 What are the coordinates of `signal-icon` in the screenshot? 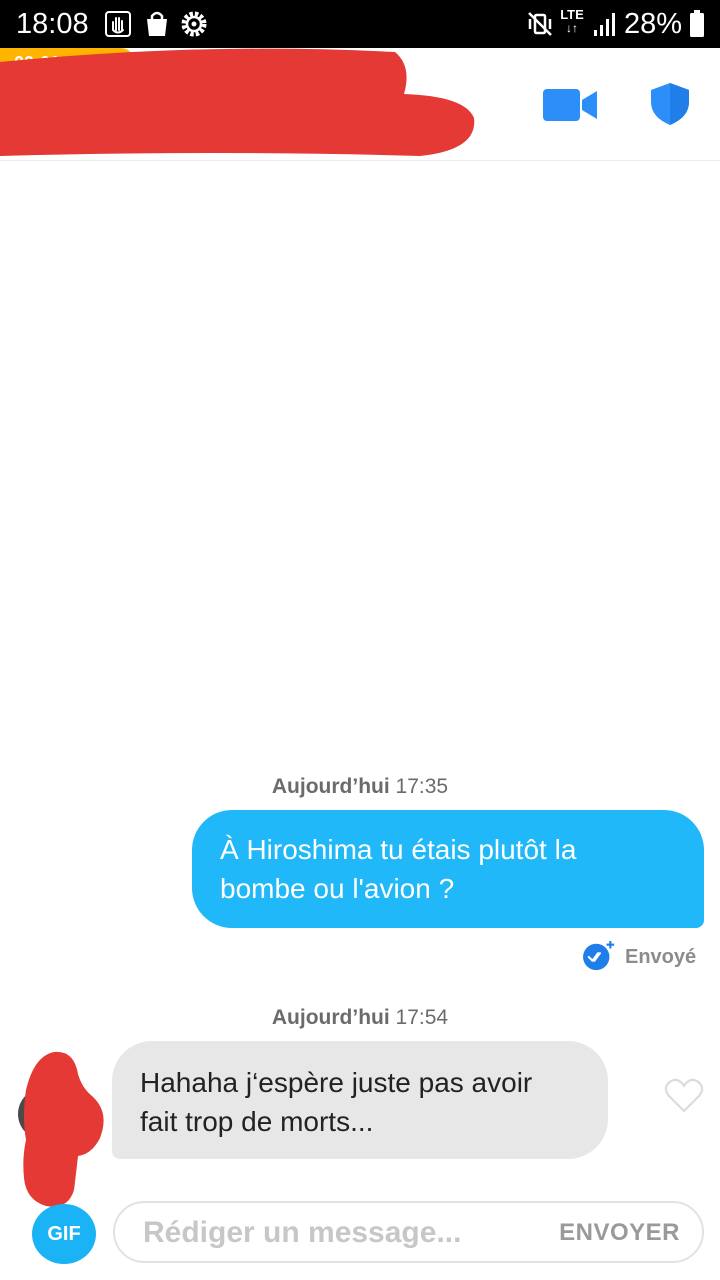 It's located at (604, 24).